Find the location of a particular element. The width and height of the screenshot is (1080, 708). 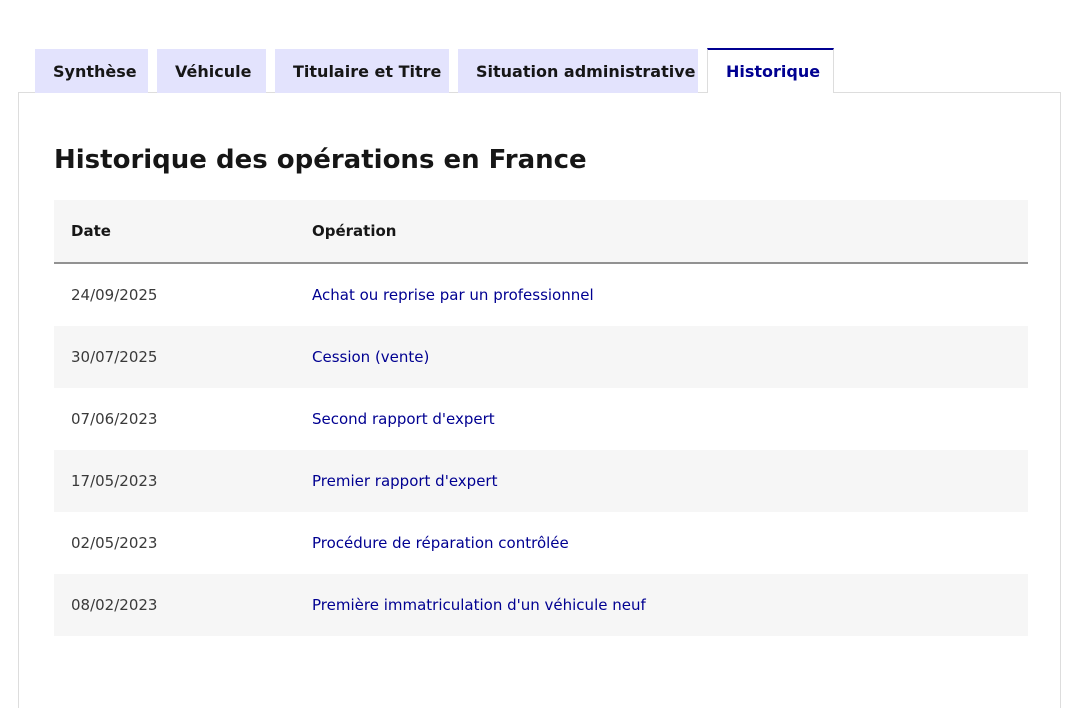

row-operation: Cession (vente) is located at coordinates (371, 357).